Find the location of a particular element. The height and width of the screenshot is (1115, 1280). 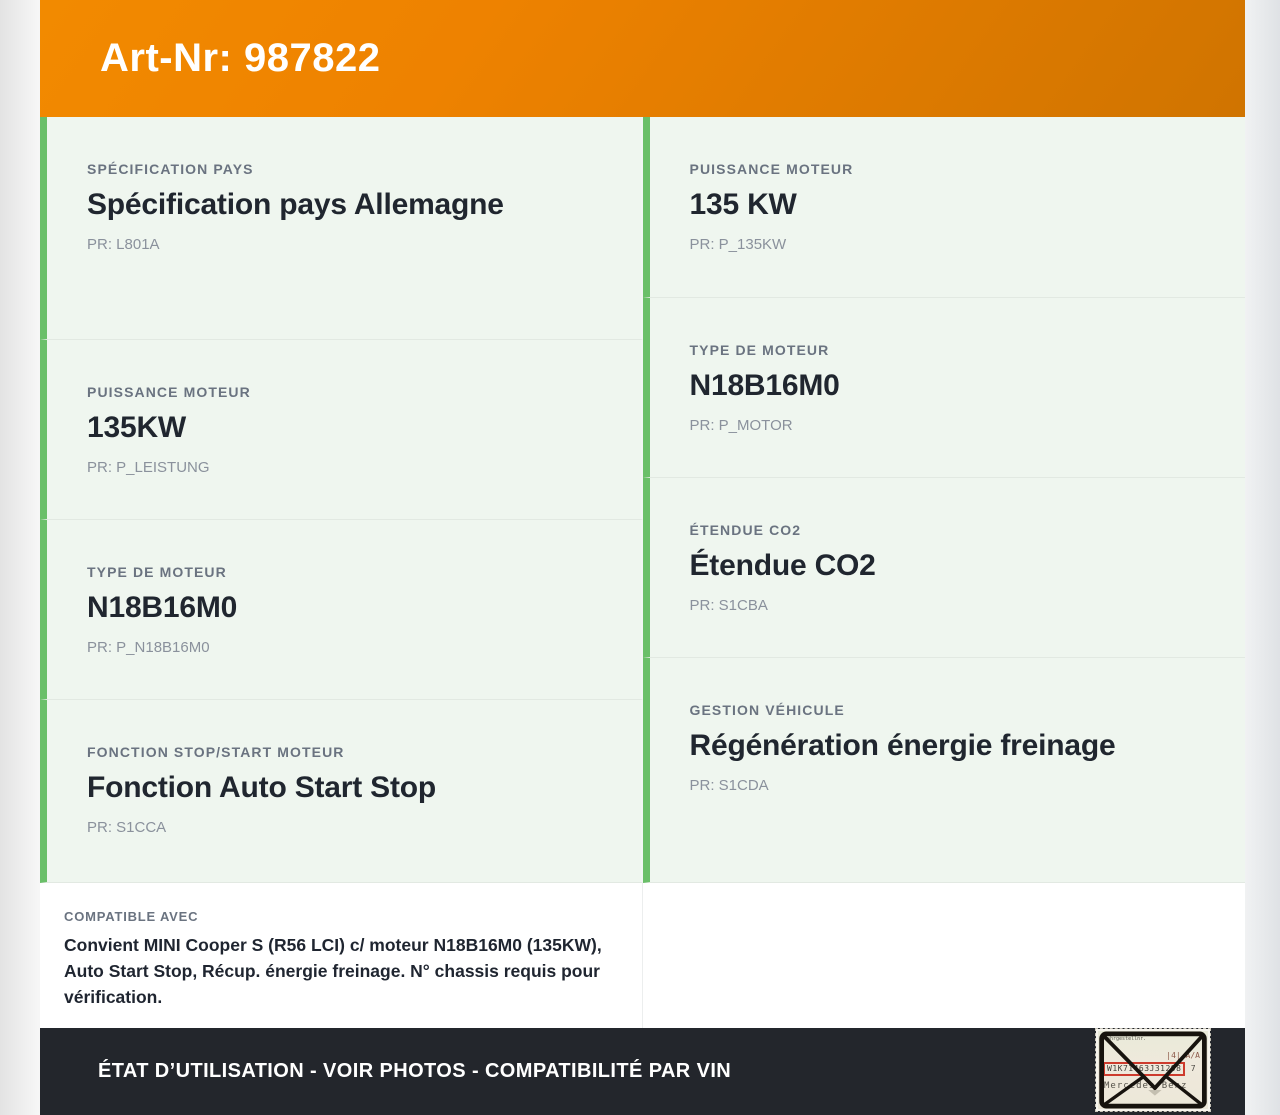

spec-card-pr: PR: L801A is located at coordinates (123, 244).